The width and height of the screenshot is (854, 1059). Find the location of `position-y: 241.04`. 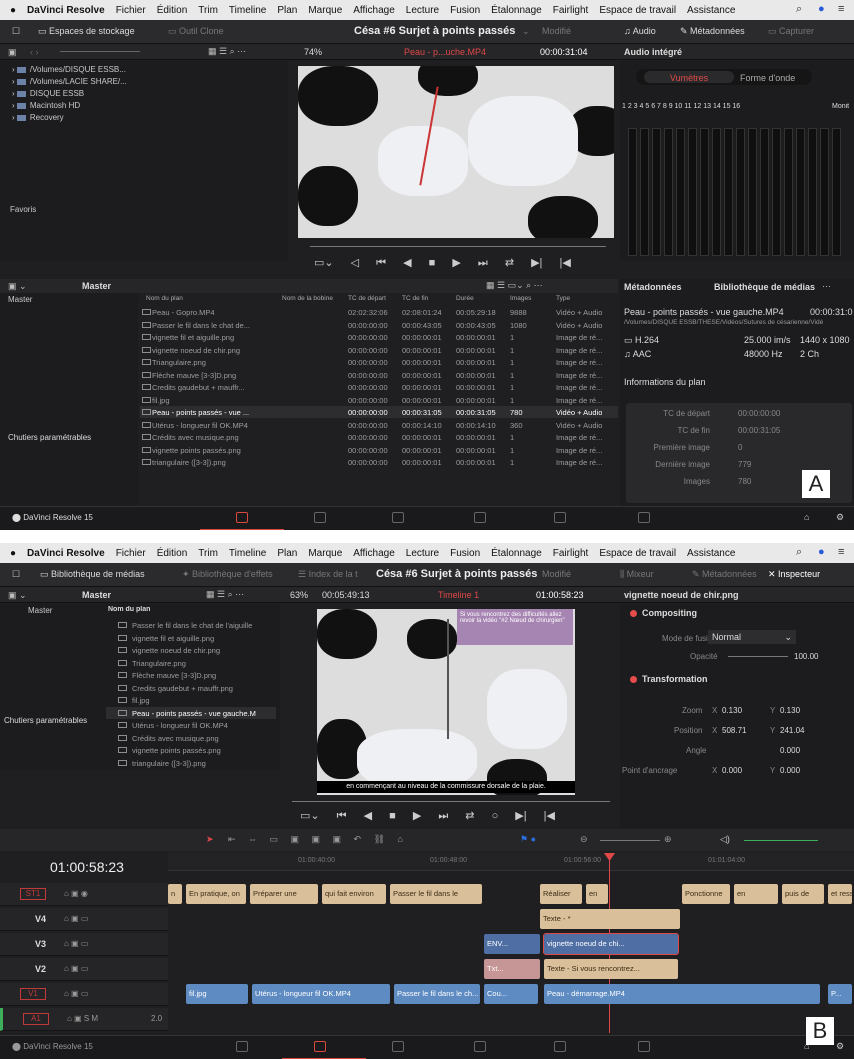

position-y: 241.04 is located at coordinates (792, 730).